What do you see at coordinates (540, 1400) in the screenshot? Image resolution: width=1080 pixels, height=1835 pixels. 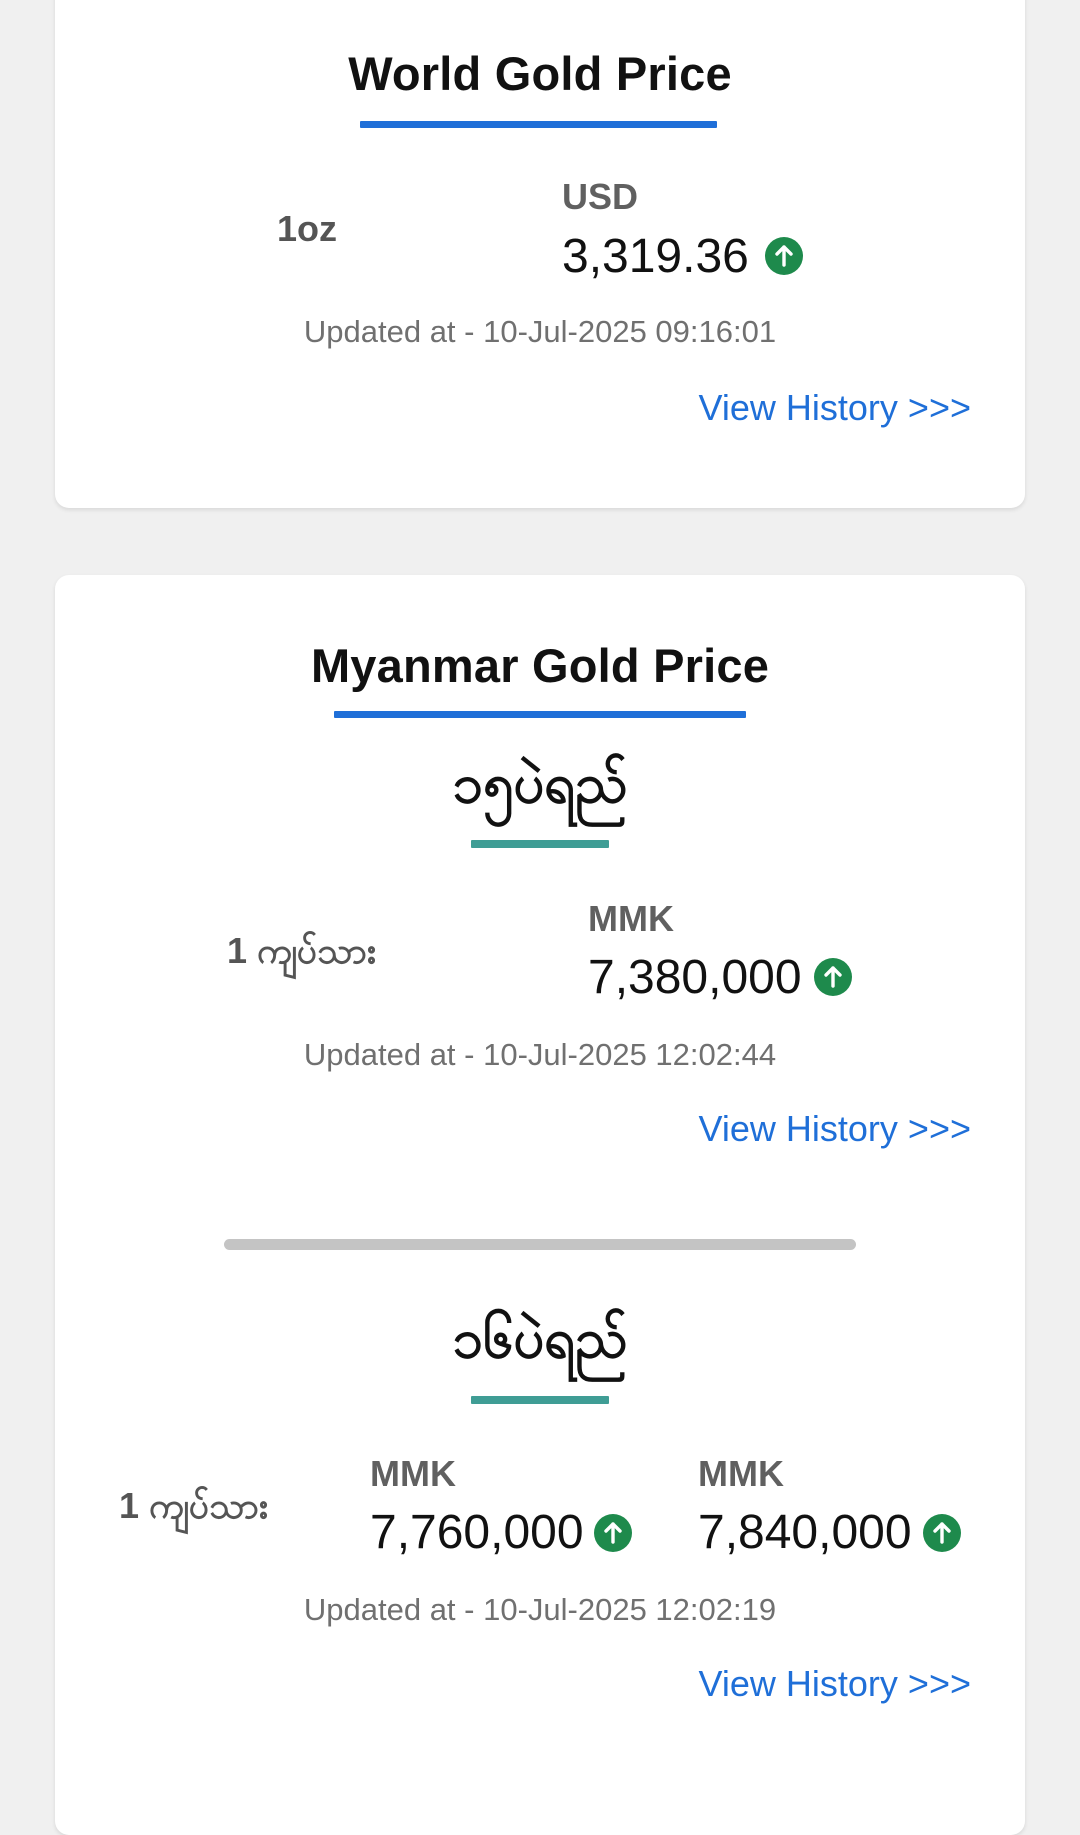 I see `section-16-underline` at bounding box center [540, 1400].